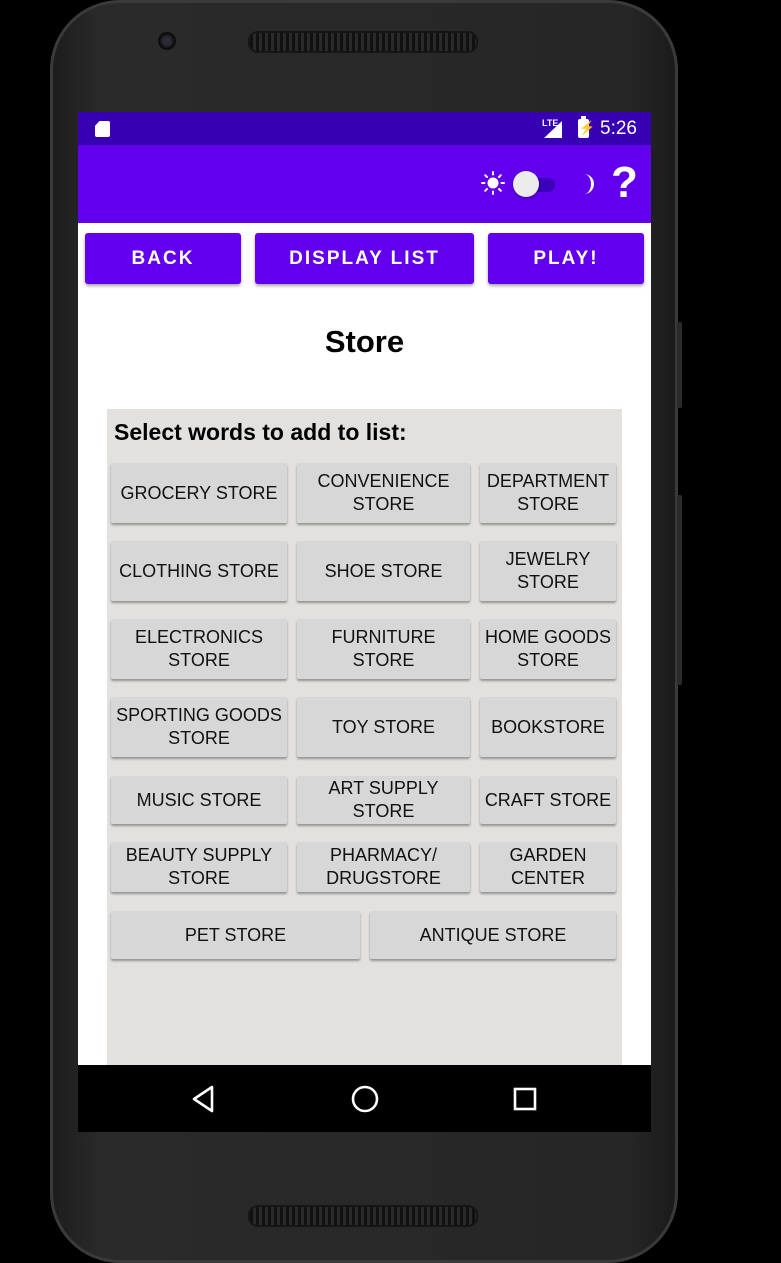  What do you see at coordinates (383, 571) in the screenshot?
I see `word-button-shoe-store: SHOE STORE` at bounding box center [383, 571].